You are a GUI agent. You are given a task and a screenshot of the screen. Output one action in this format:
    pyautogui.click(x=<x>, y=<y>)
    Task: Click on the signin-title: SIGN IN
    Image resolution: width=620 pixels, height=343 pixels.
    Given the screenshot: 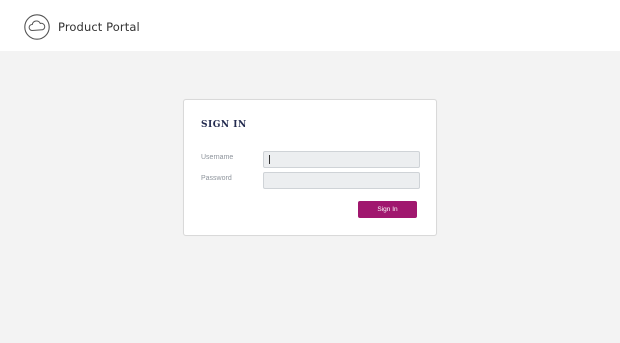 What is the action you would take?
    pyautogui.click(x=224, y=125)
    